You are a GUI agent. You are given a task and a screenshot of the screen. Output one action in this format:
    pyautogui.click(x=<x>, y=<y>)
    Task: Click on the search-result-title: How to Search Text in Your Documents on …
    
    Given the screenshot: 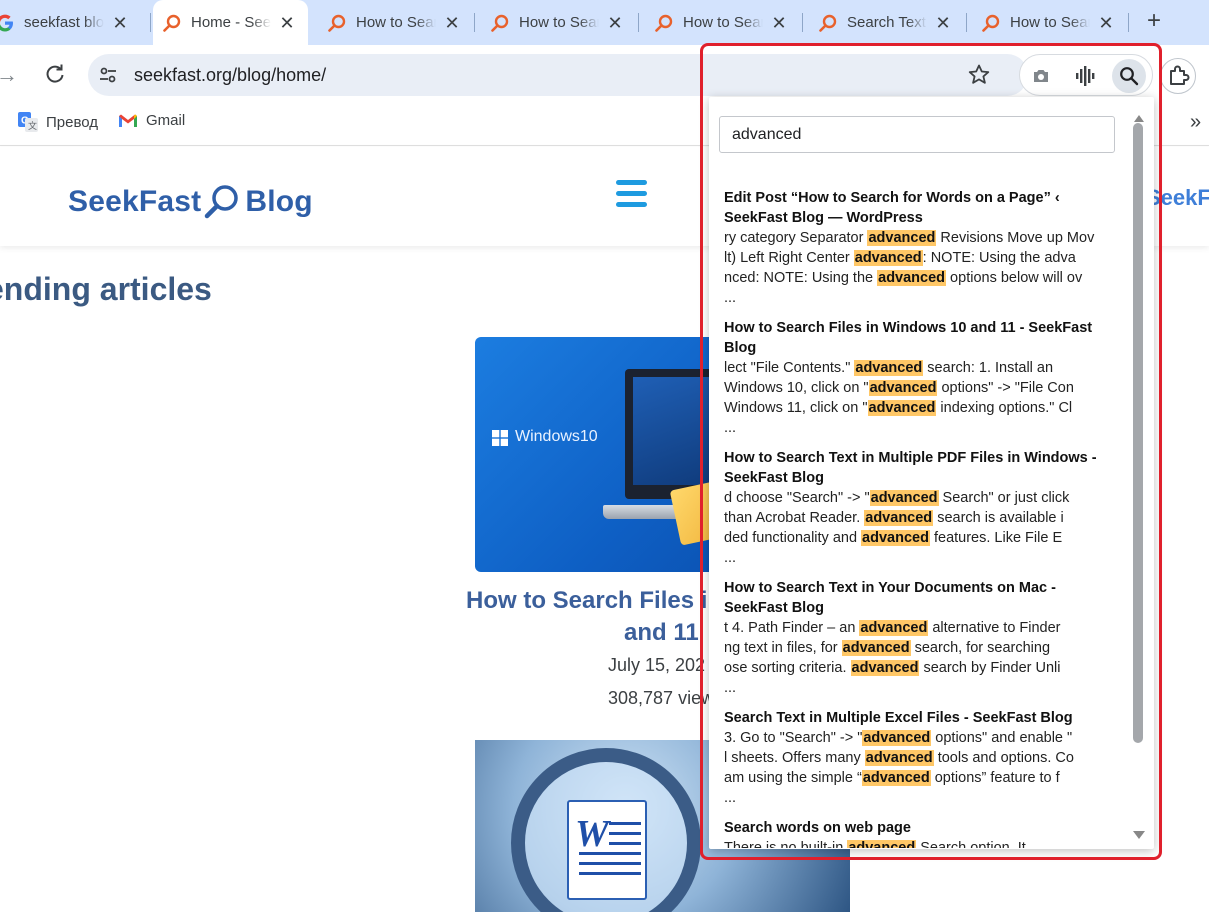 What is the action you would take?
    pyautogui.click(x=919, y=598)
    